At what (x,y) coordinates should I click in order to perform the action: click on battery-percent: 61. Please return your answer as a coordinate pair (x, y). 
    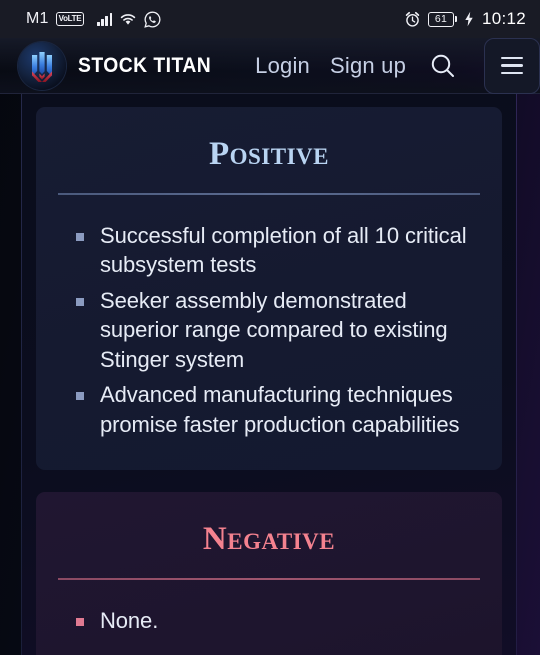
    Looking at the image, I should click on (440, 19).